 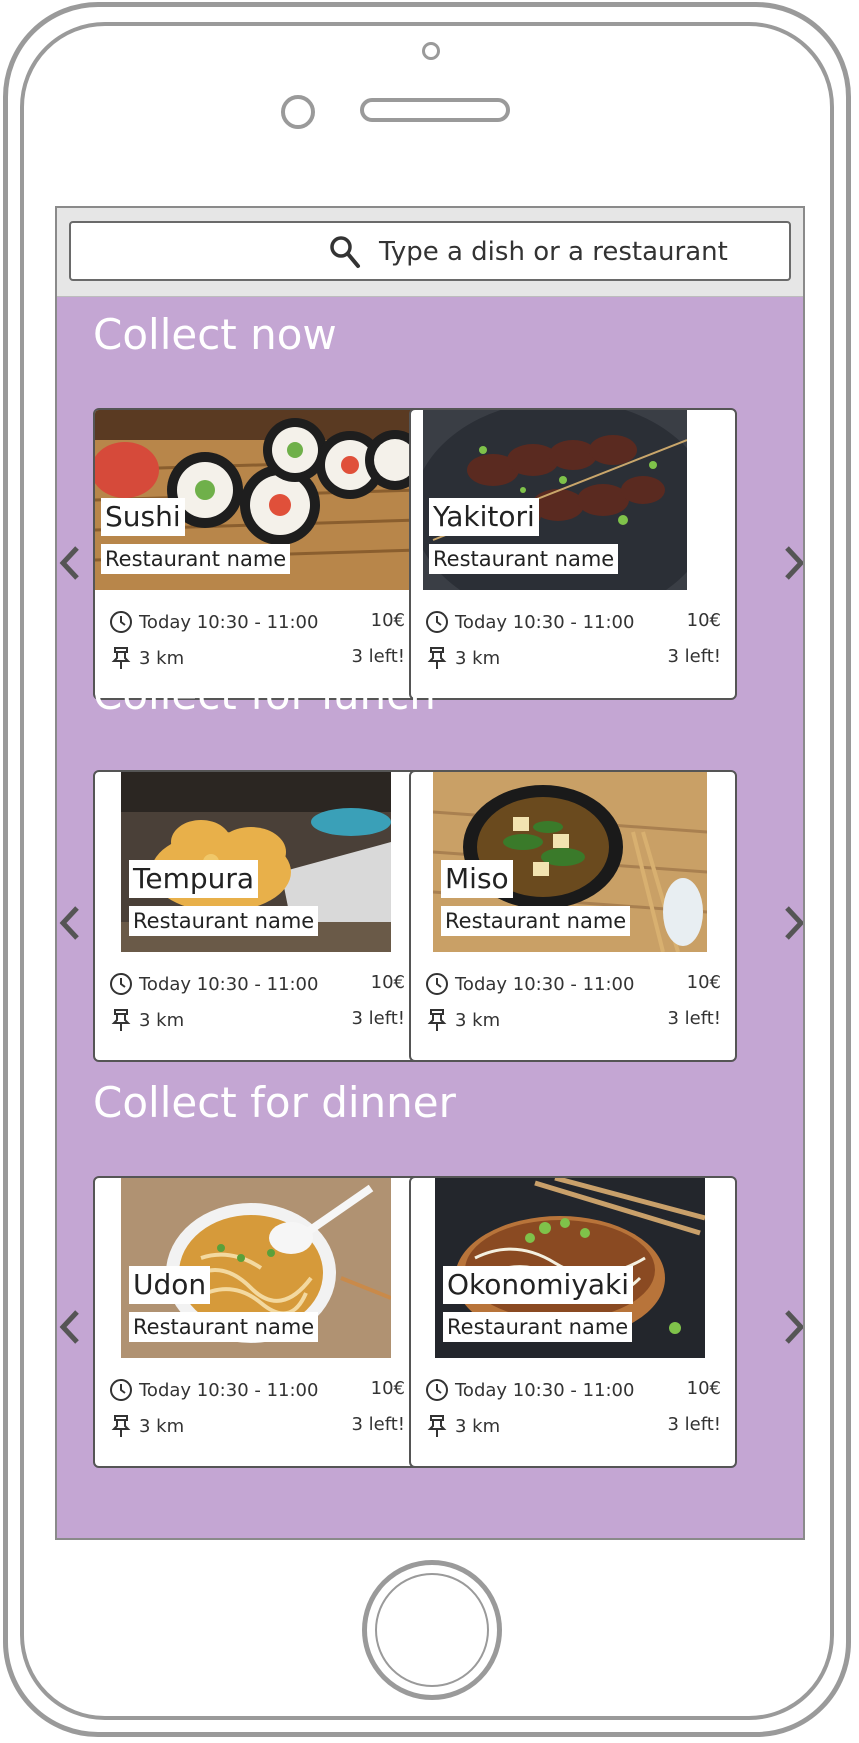 What do you see at coordinates (264, 694) in the screenshot?
I see `section-title-collect-for-lunch: Collect for lunch` at bounding box center [264, 694].